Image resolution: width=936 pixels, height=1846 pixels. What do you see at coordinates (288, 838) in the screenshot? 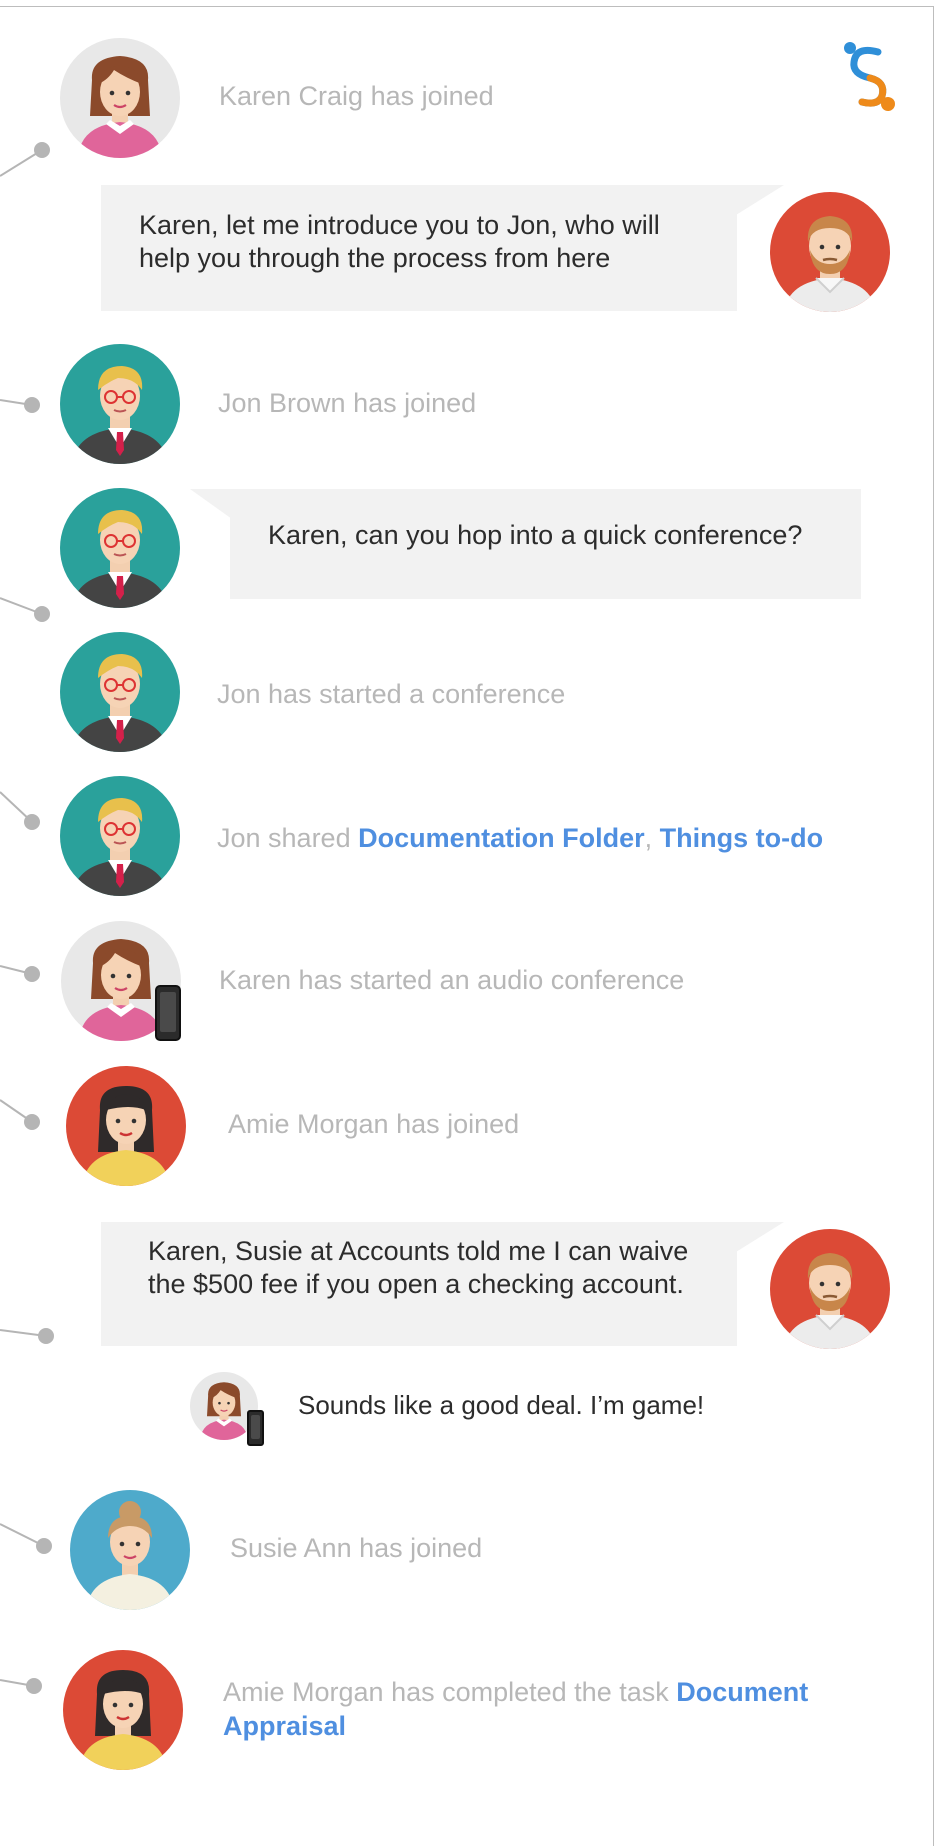
I see `event-text: Jon shared` at bounding box center [288, 838].